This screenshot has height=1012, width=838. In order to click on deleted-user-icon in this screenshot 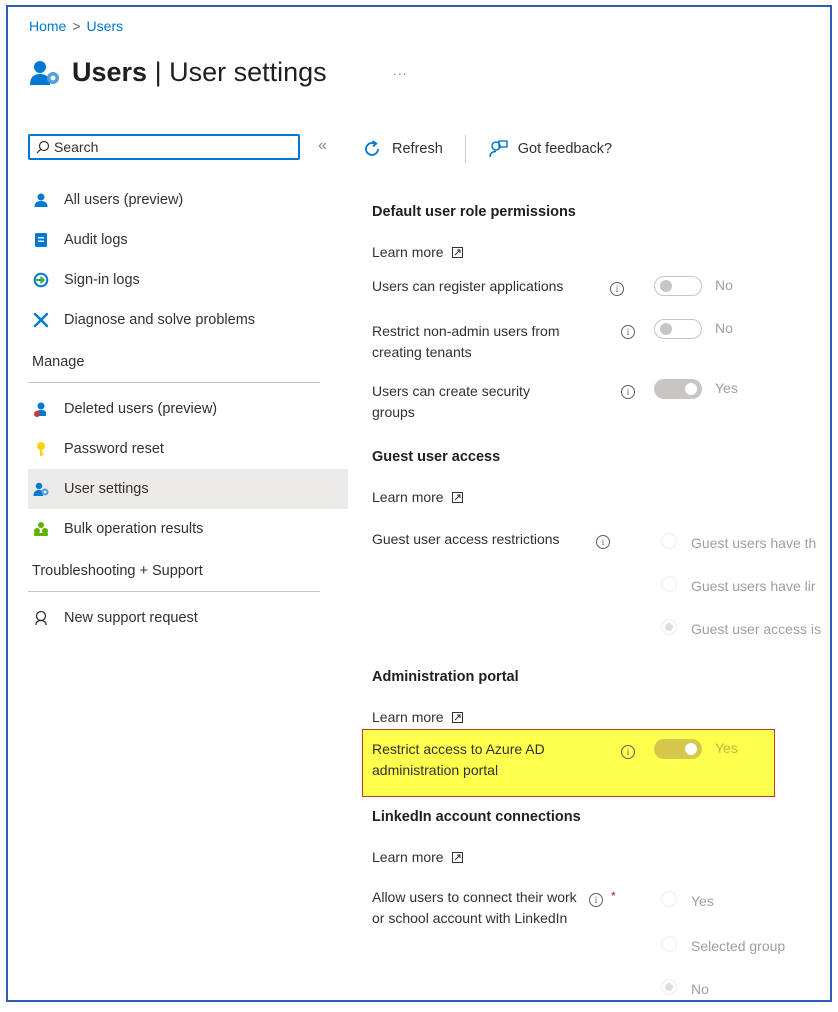, I will do `click(41, 409)`.